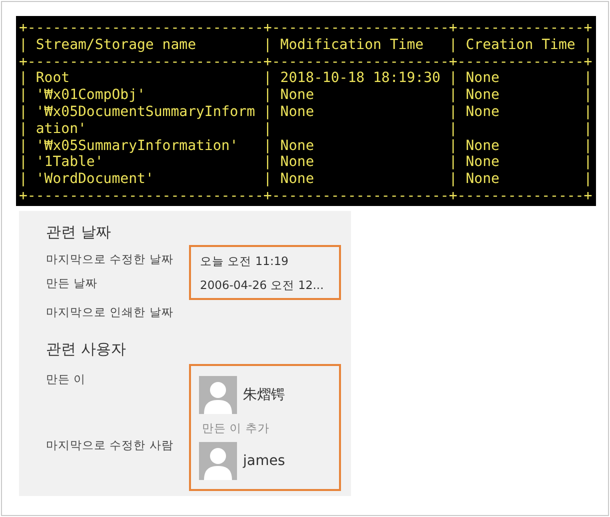 This screenshot has width=610, height=517. I want to click on console-line: | '₩x01CompObj' | None | None |, so click(306, 95).